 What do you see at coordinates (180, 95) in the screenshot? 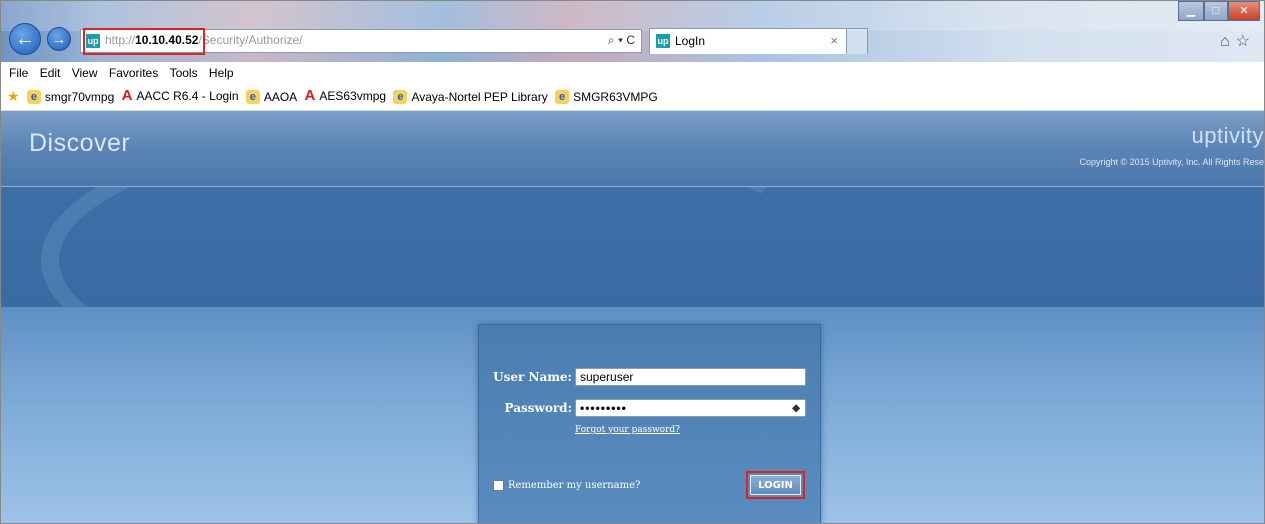
I see `favorite-aacc: A AACC R6.4 - Login` at bounding box center [180, 95].